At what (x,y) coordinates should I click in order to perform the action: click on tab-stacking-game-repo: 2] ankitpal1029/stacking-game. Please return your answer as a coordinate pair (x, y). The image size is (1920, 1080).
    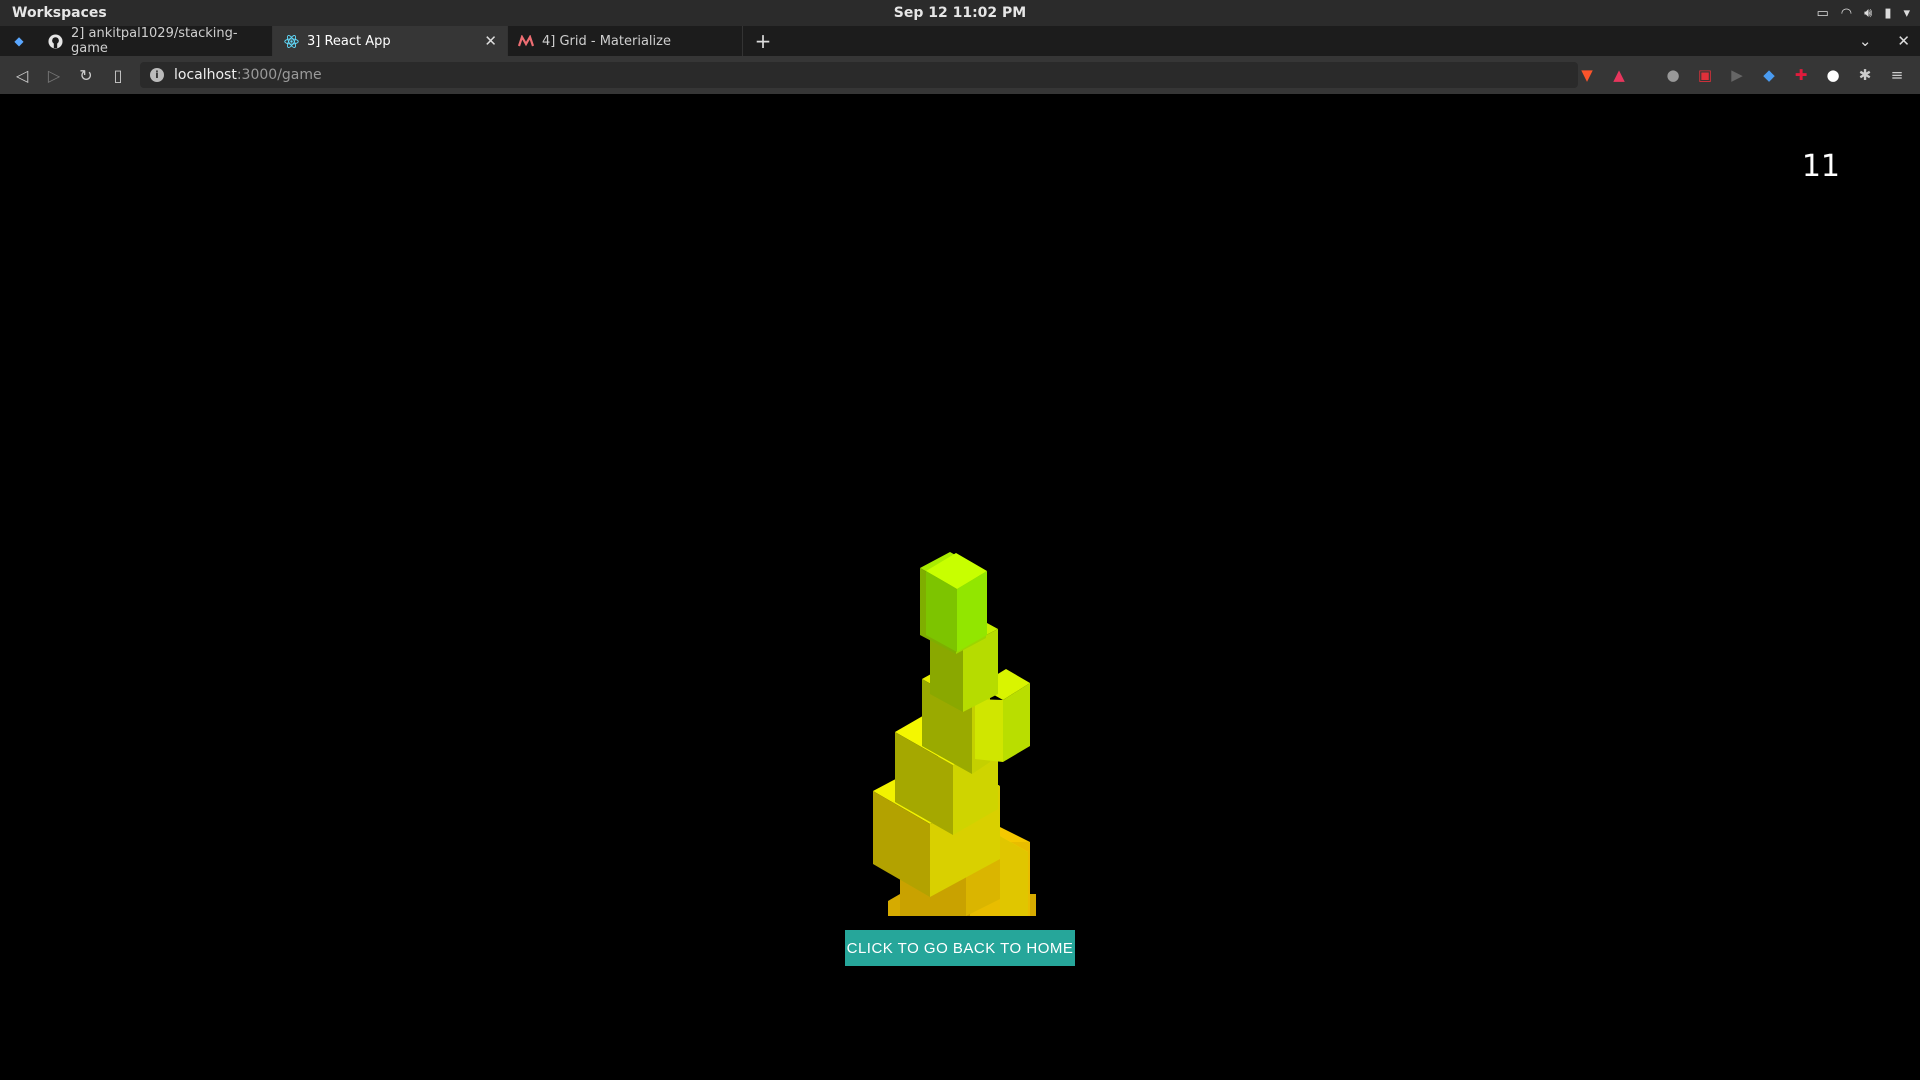
    Looking at the image, I should click on (155, 41).